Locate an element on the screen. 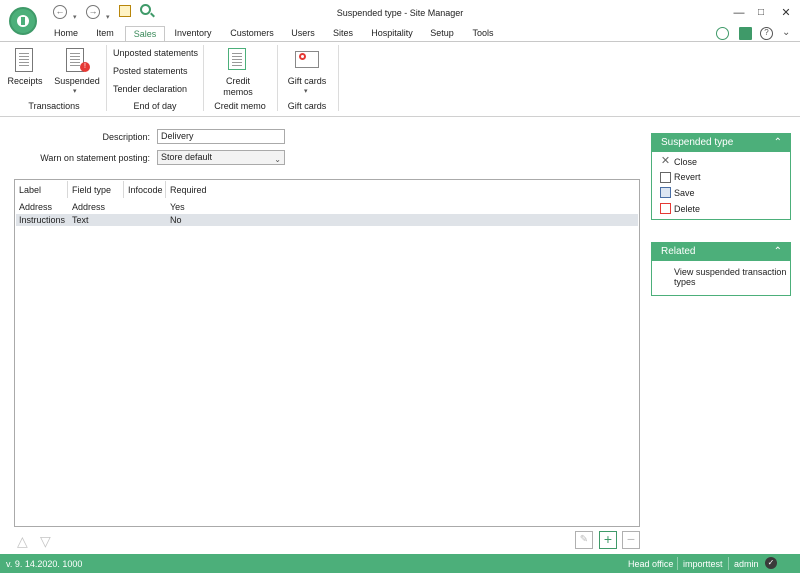 The image size is (800, 573). end-of-day-group-label: End of day is located at coordinates (155, 106).